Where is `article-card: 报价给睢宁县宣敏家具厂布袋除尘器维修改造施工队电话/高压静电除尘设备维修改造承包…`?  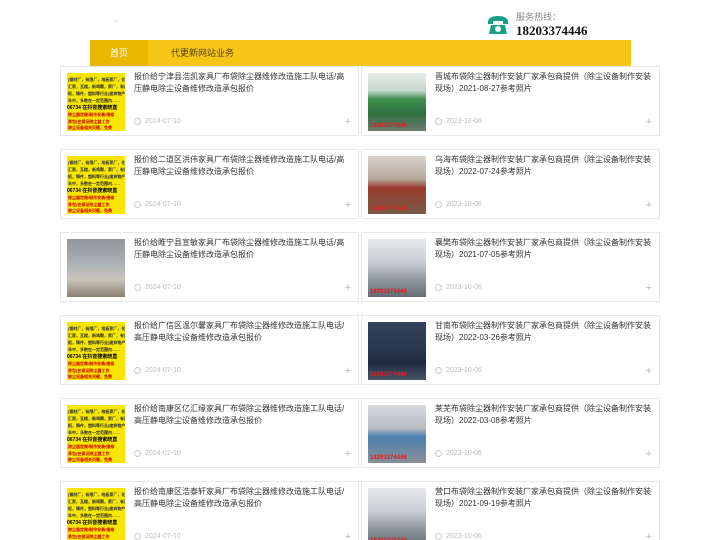 article-card: 报价给睢宁县宣敏家具厂布袋除尘器维修改造施工队电话/高压静电除尘设备维修改造承包… is located at coordinates (209, 267).